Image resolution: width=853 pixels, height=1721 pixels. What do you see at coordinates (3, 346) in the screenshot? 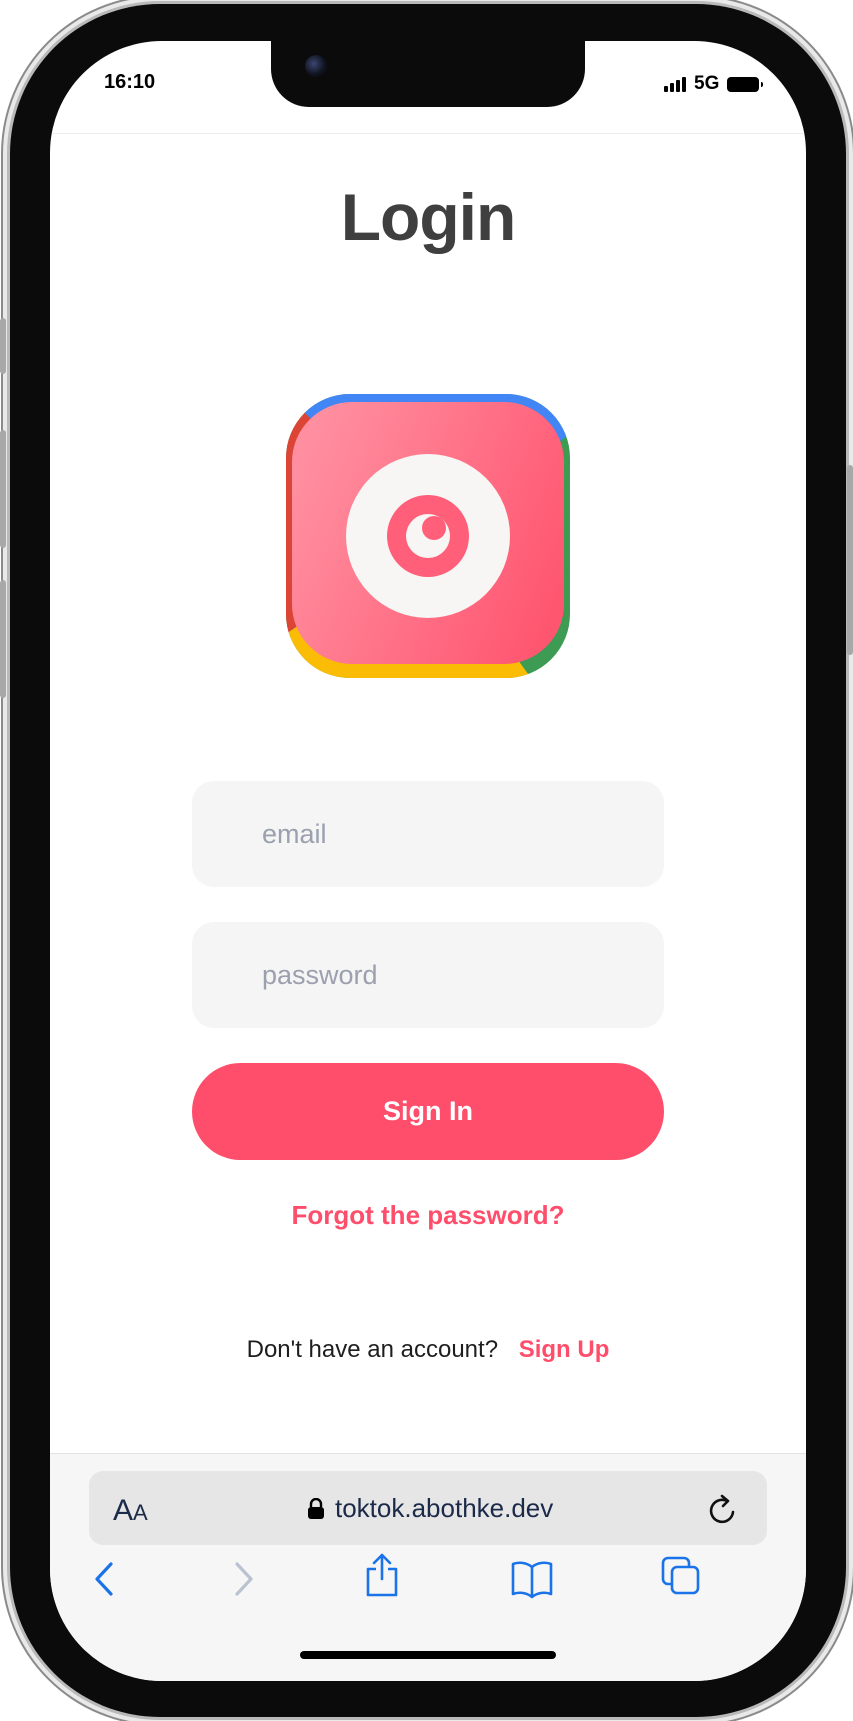
I see `mute-switch` at bounding box center [3, 346].